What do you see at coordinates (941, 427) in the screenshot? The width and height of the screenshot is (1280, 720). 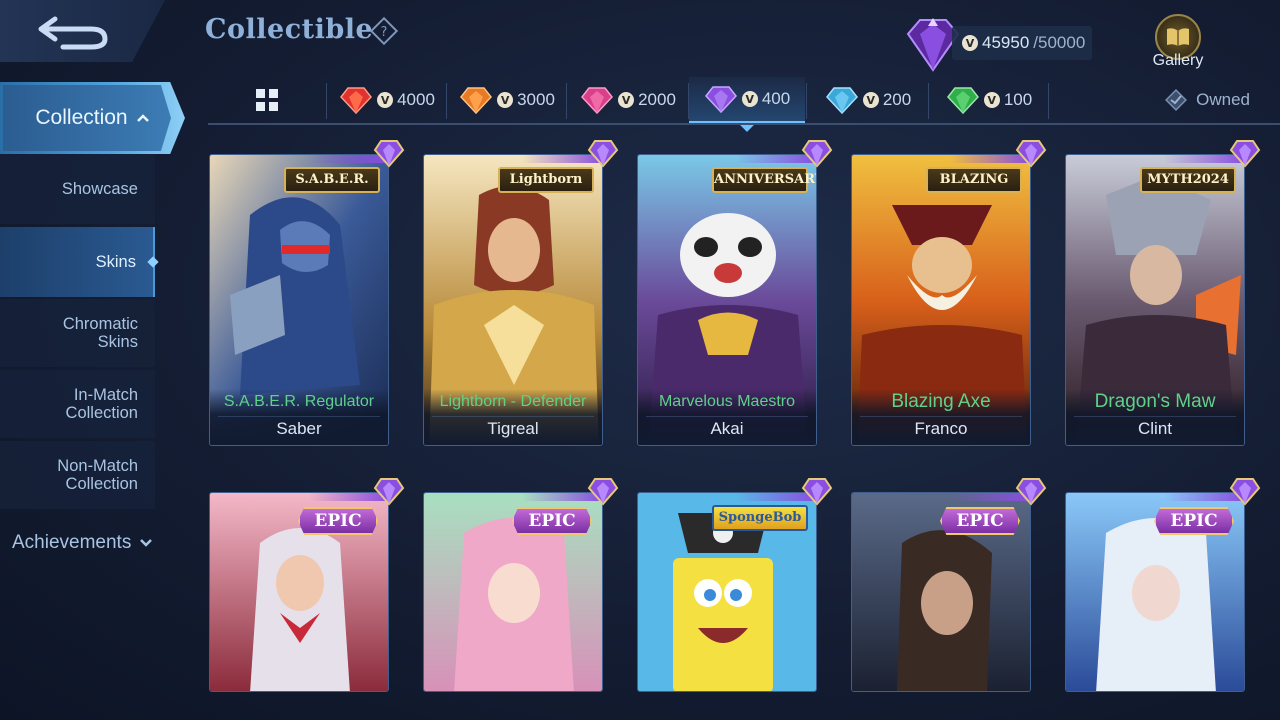 I see `hero-name: Franco` at bounding box center [941, 427].